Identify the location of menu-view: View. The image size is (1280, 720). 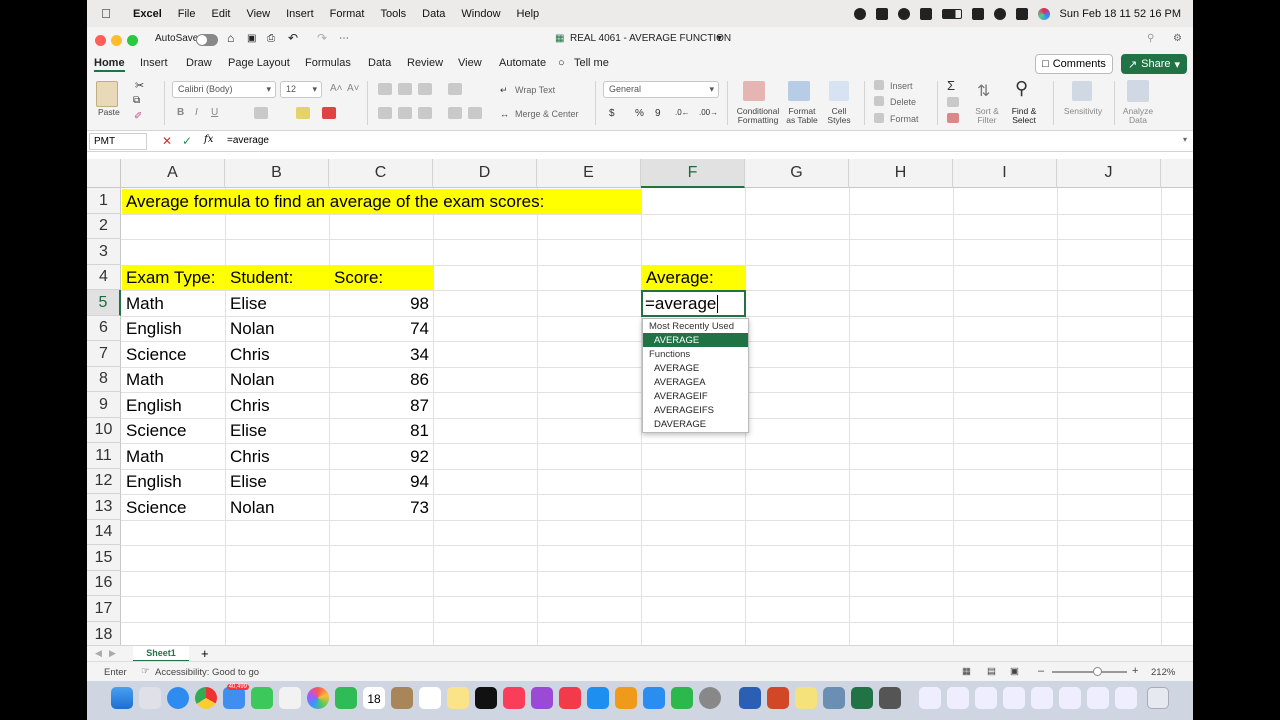
(258, 14).